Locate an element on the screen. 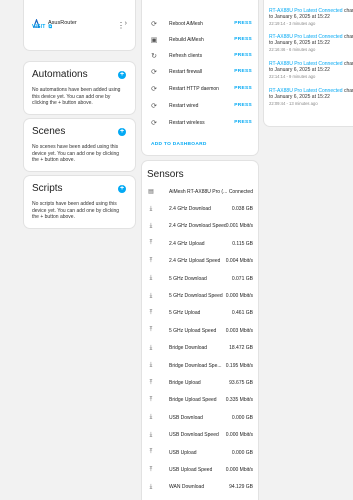 The width and height of the screenshot is (353, 500). sensor-row: ▤ AiMesh RT-AX88U Pro (... Connected is located at coordinates (200, 191).